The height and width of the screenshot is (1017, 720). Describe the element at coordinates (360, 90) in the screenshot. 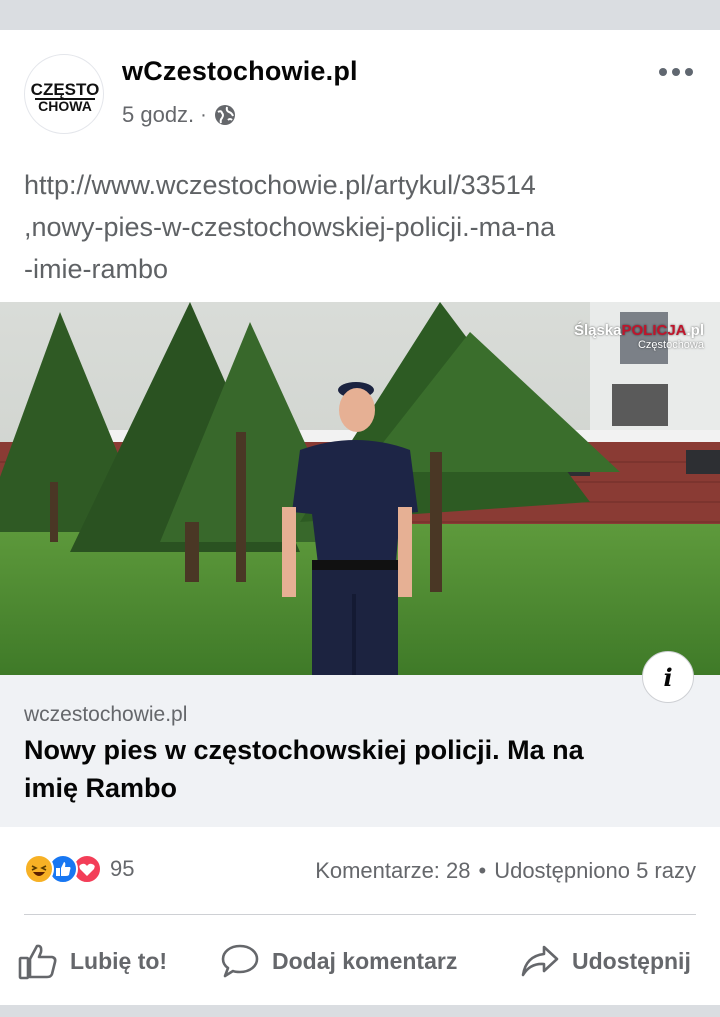

I see `post-header: CZĘSTO CHOWA wCzestochowie.pl 5 godz. ·` at that location.